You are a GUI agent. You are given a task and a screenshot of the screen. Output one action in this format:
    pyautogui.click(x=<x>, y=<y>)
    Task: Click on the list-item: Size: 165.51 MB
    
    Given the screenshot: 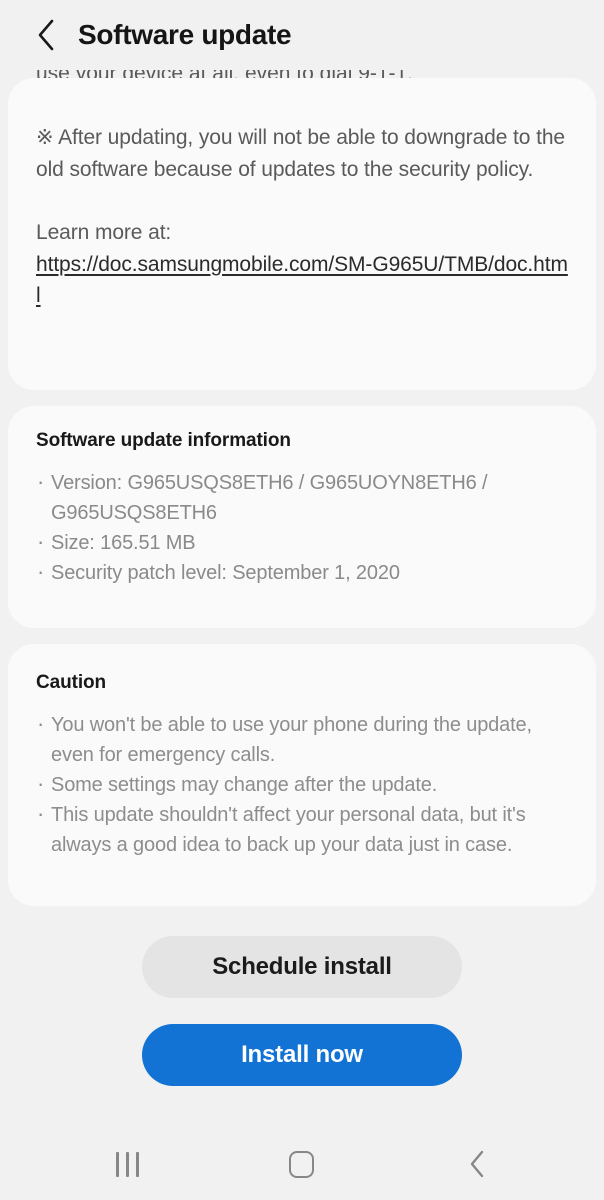 What is the action you would take?
    pyautogui.click(x=302, y=542)
    